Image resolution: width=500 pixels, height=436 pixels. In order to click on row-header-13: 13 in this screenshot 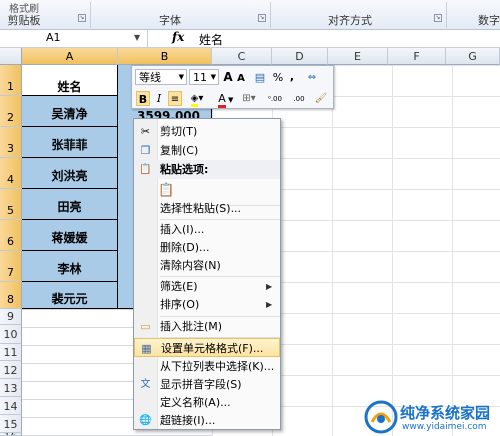, I will do `click(11, 388)`.